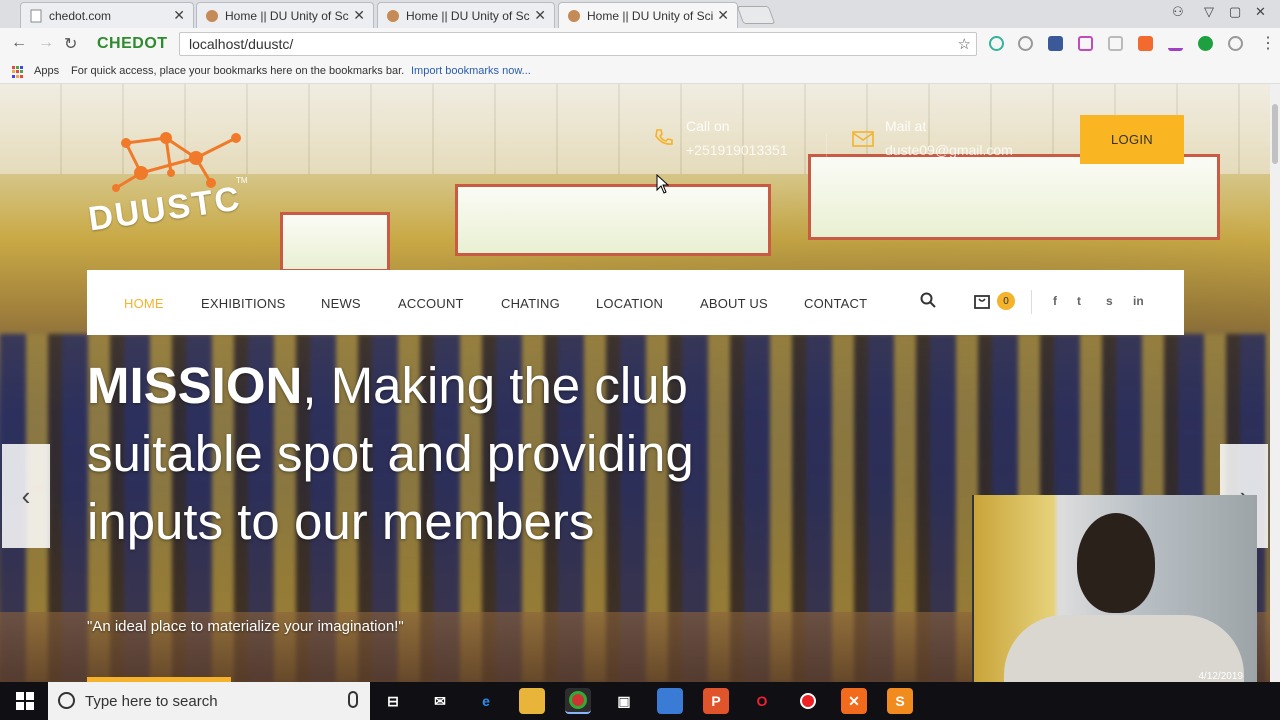 The image size is (1280, 720). I want to click on nav-news: NEWS, so click(341, 303).